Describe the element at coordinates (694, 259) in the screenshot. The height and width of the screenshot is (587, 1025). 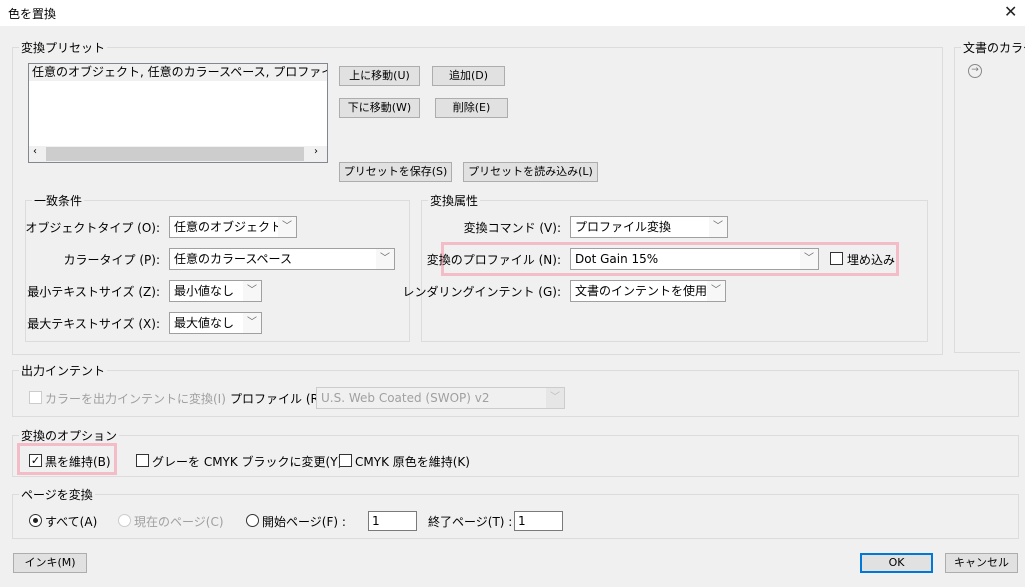
I see `profile-select: Dot Gain 15% ﹀` at that location.